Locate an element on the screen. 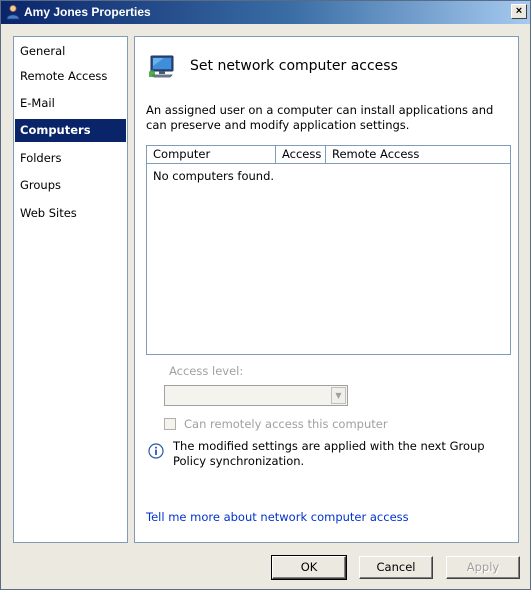 The image size is (531, 590). nav-item-computers: Computers is located at coordinates (70, 130).